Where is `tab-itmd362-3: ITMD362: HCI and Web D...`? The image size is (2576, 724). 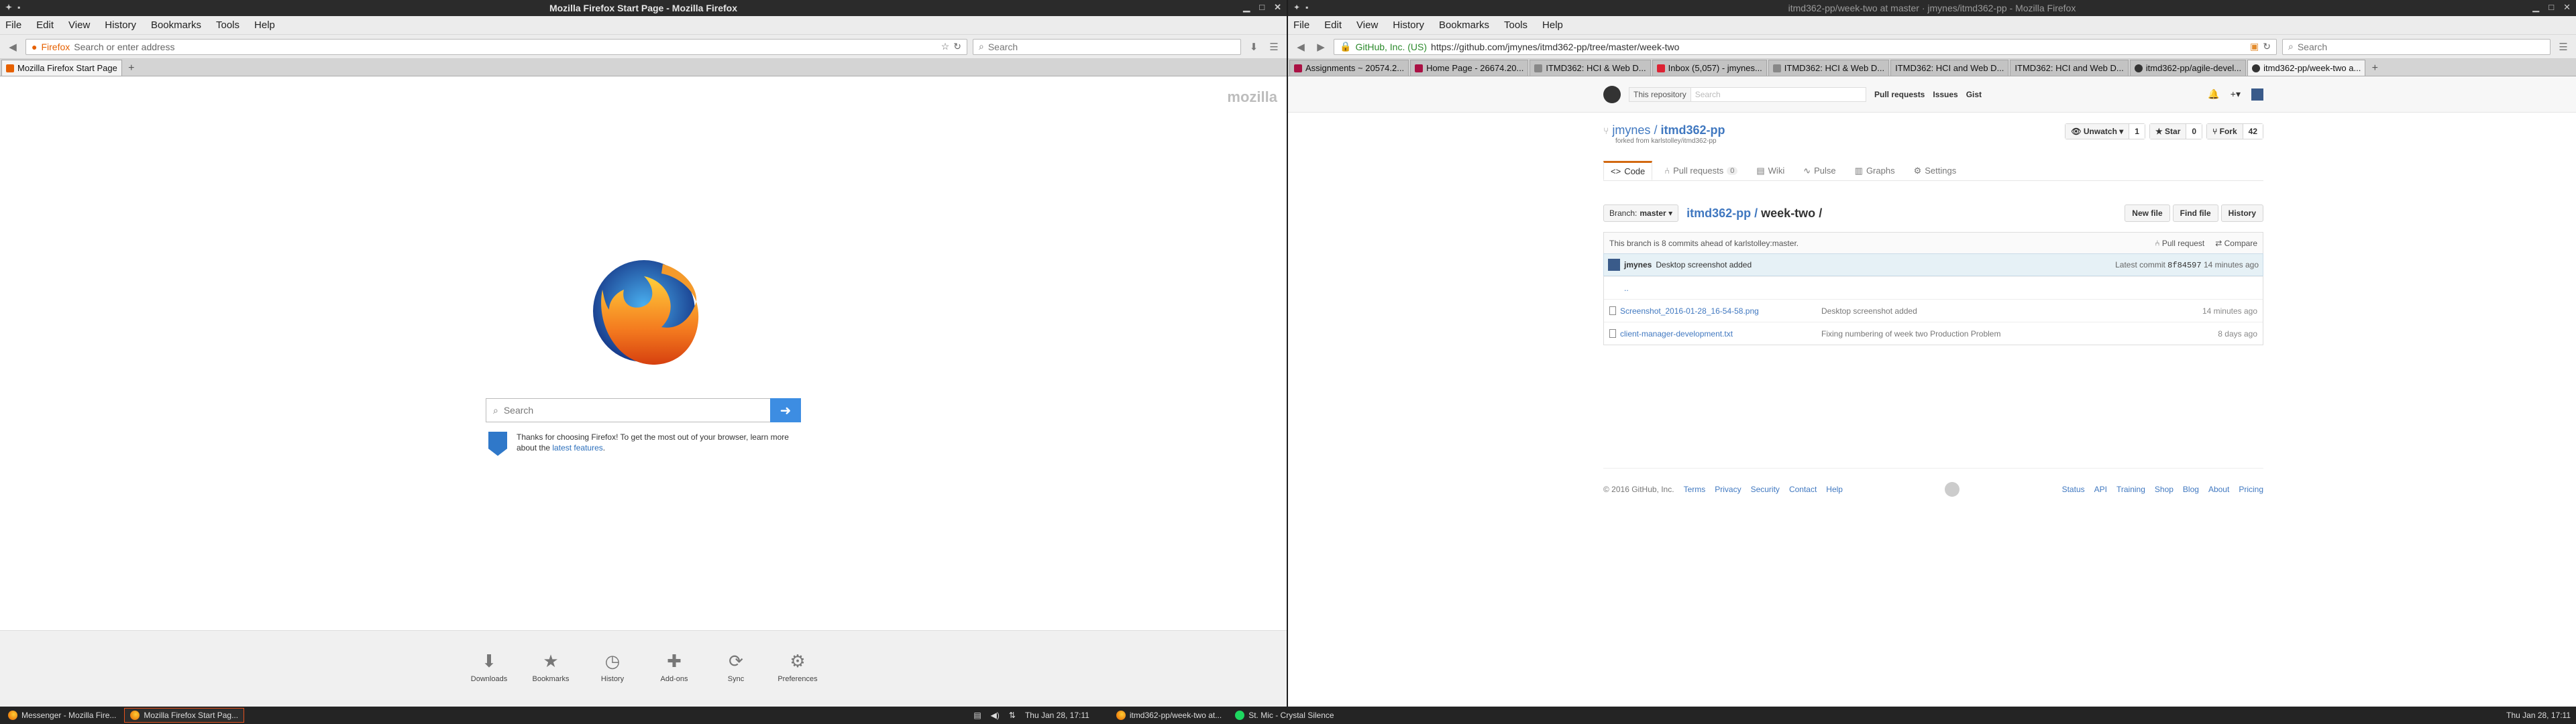 tab-itmd362-3: ITMD362: HCI and Web D... is located at coordinates (1949, 68).